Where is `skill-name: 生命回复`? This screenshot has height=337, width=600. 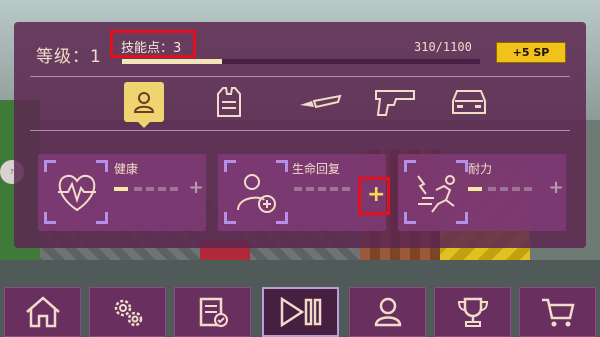 skill-name: 生命回复 is located at coordinates (316, 169).